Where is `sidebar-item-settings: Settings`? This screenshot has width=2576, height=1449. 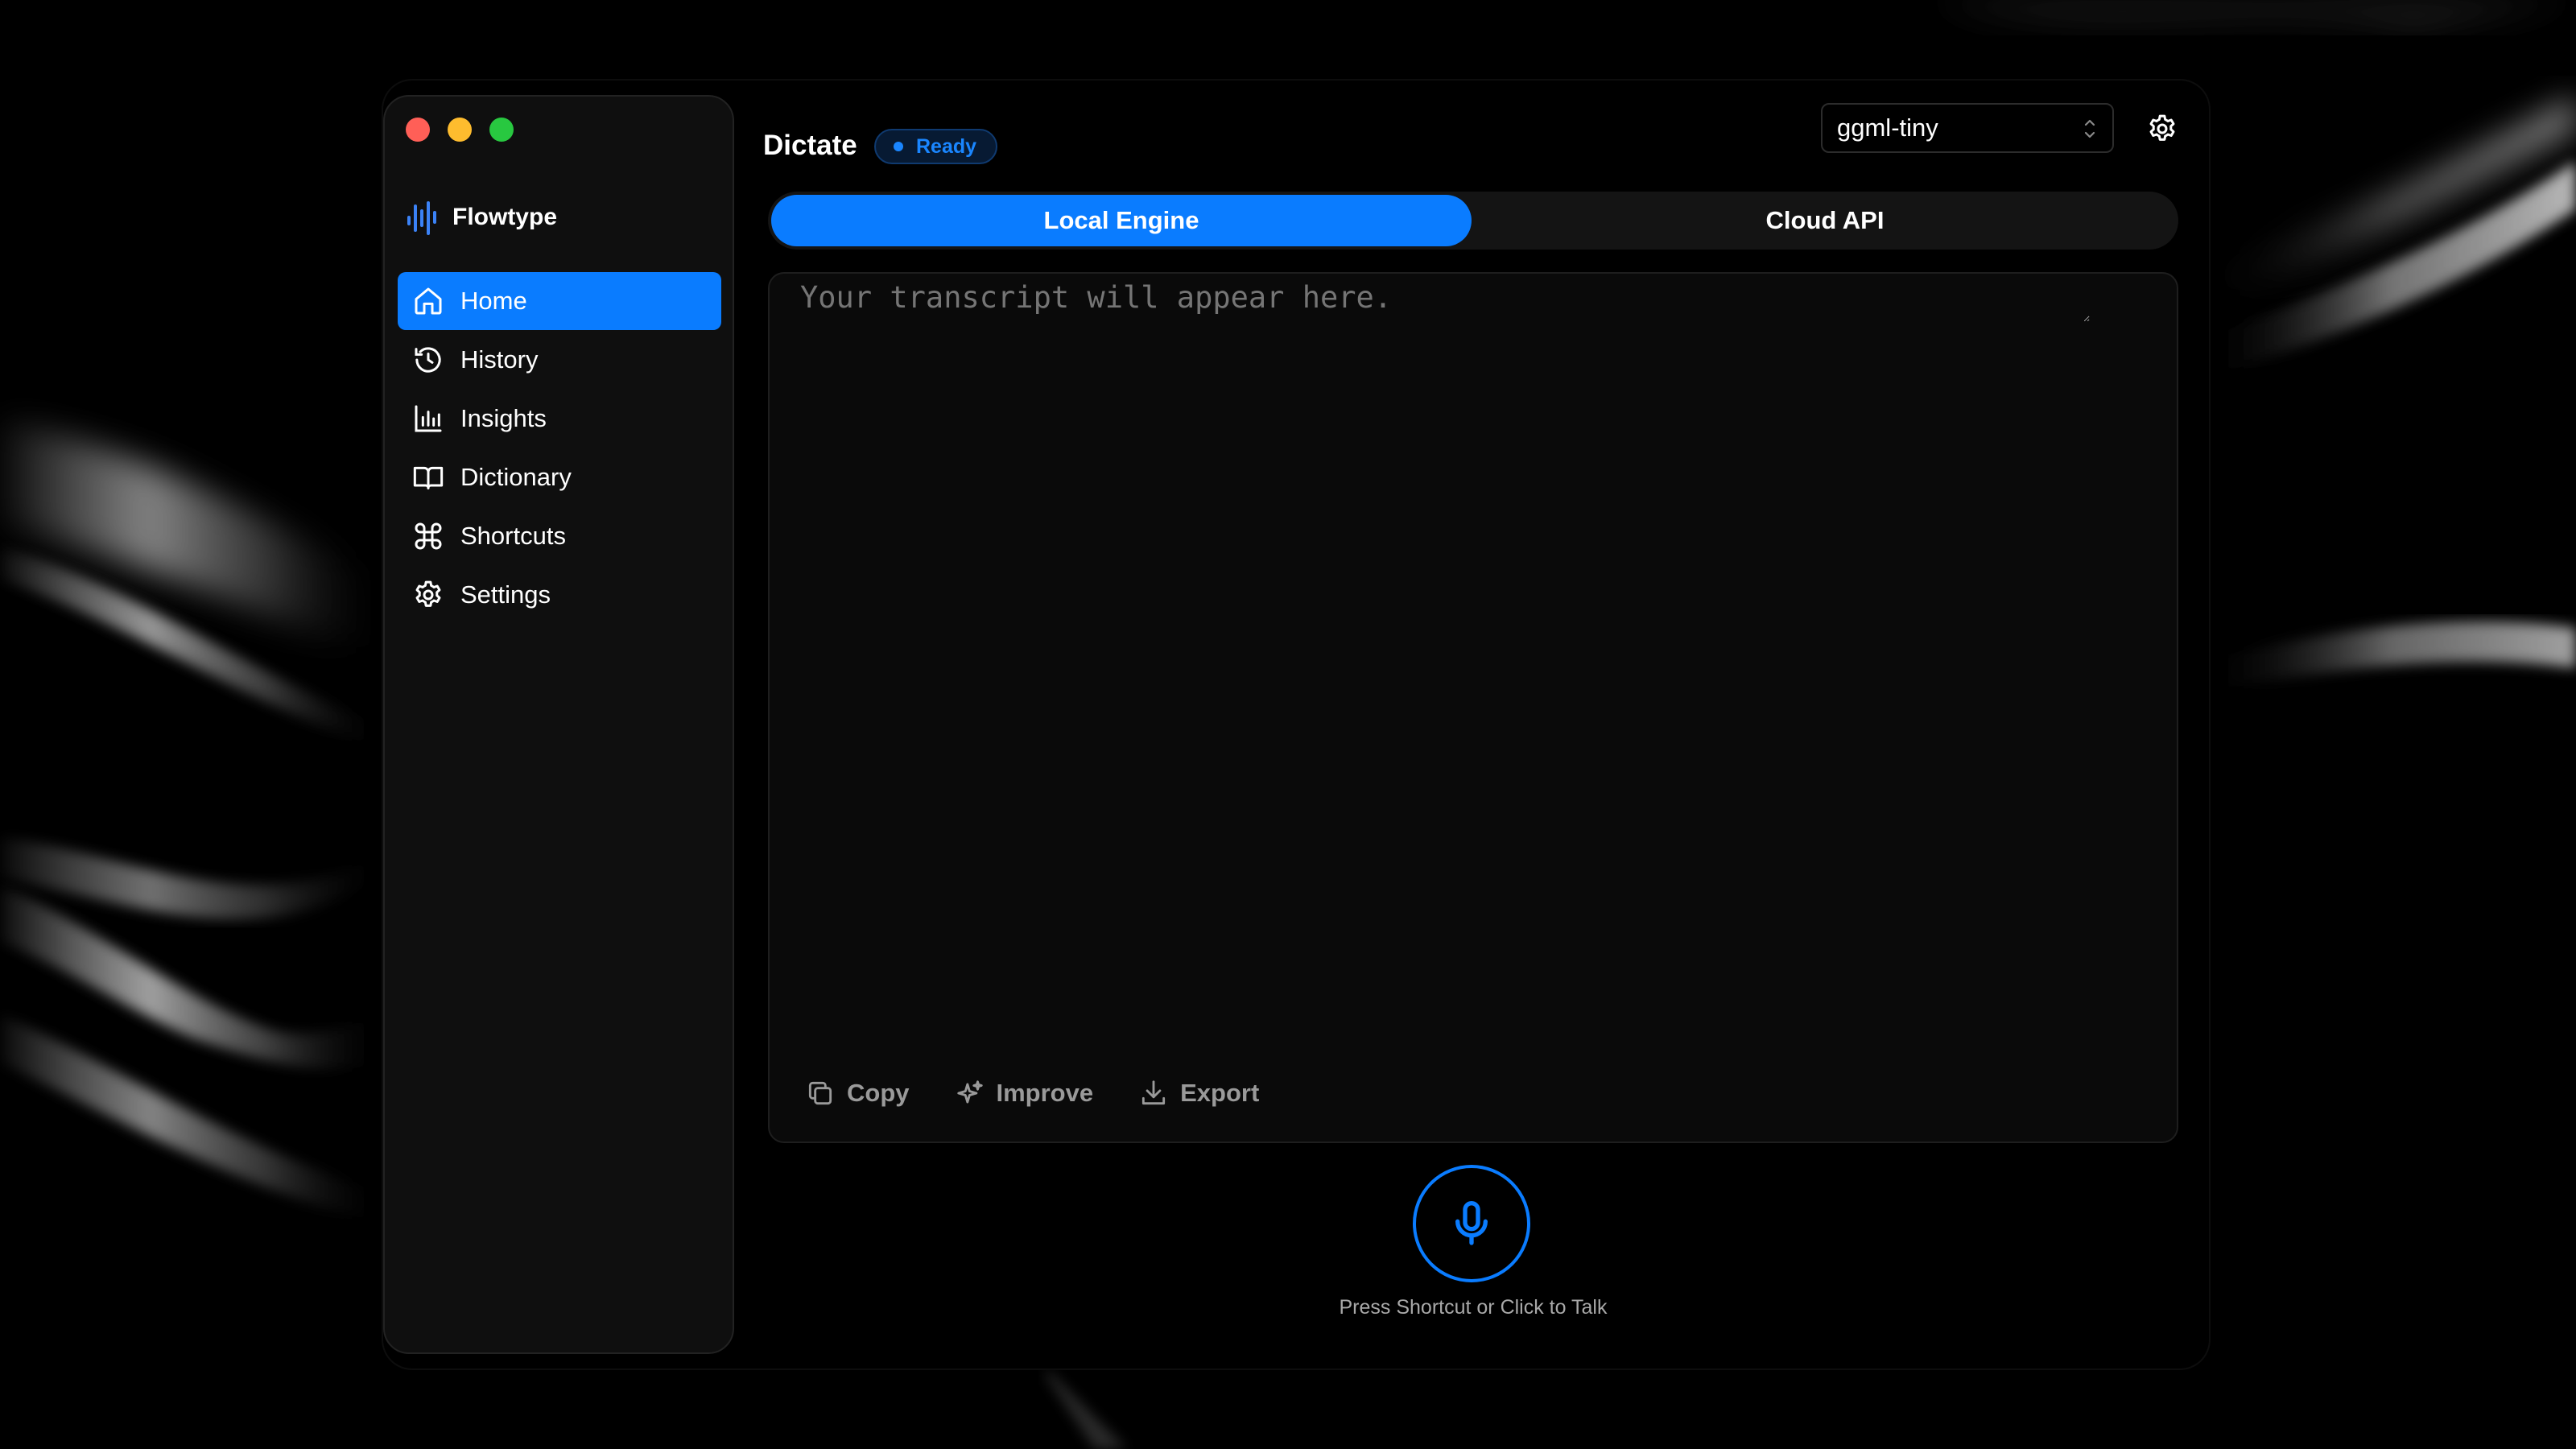
sidebar-item-settings: Settings is located at coordinates (559, 595).